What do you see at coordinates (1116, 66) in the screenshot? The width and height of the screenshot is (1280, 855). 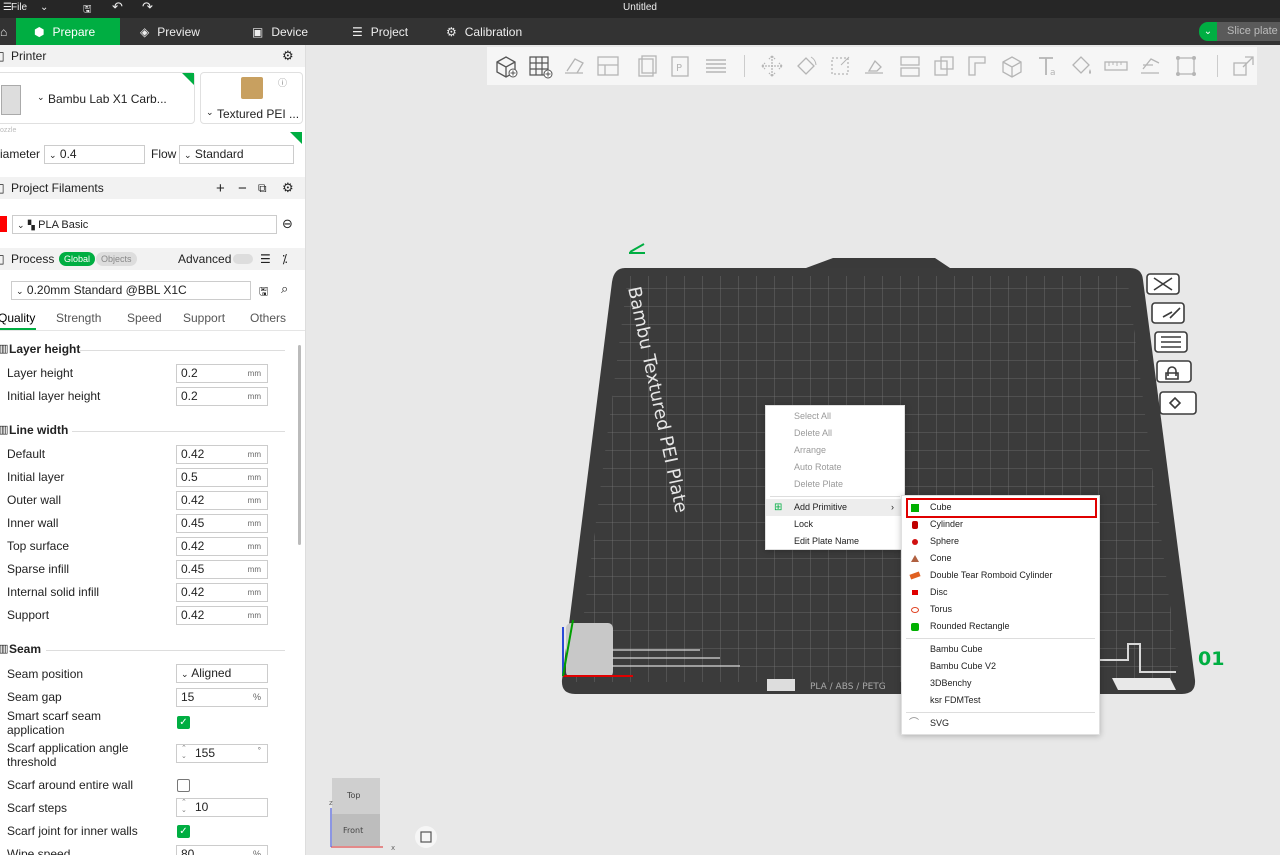 I see `measure-icon` at bounding box center [1116, 66].